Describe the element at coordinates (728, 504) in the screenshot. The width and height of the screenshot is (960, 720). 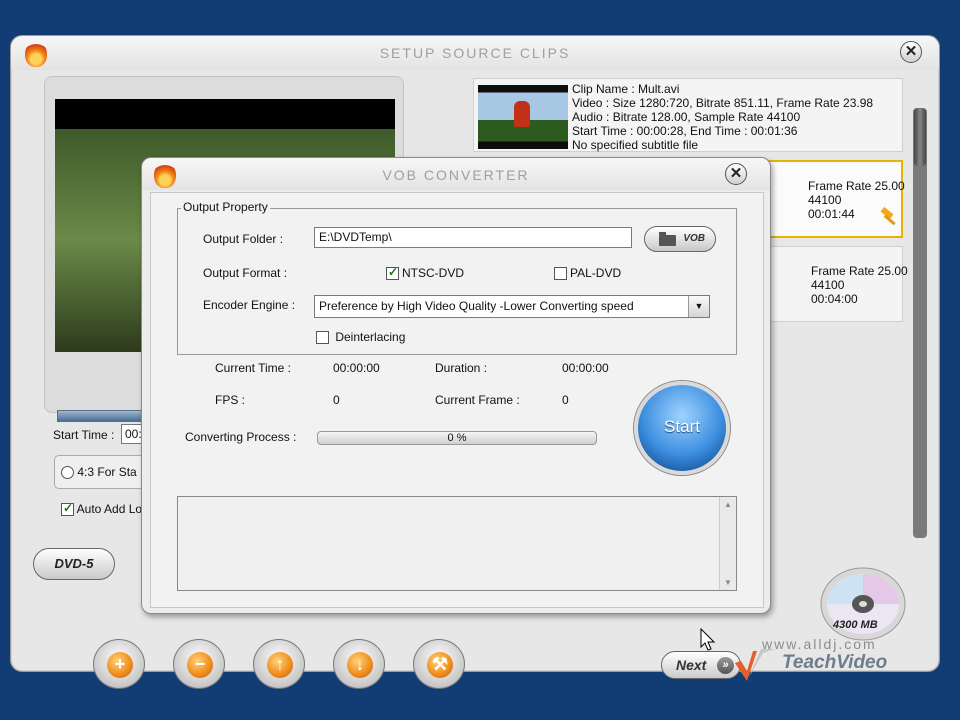
I see `scroll-up-icon: ▲` at that location.